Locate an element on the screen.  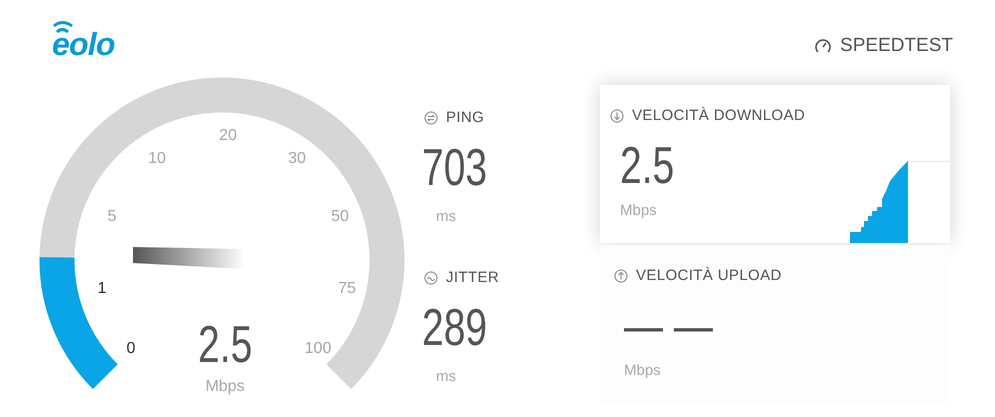
metric-value: 289 is located at coordinates (455, 328).